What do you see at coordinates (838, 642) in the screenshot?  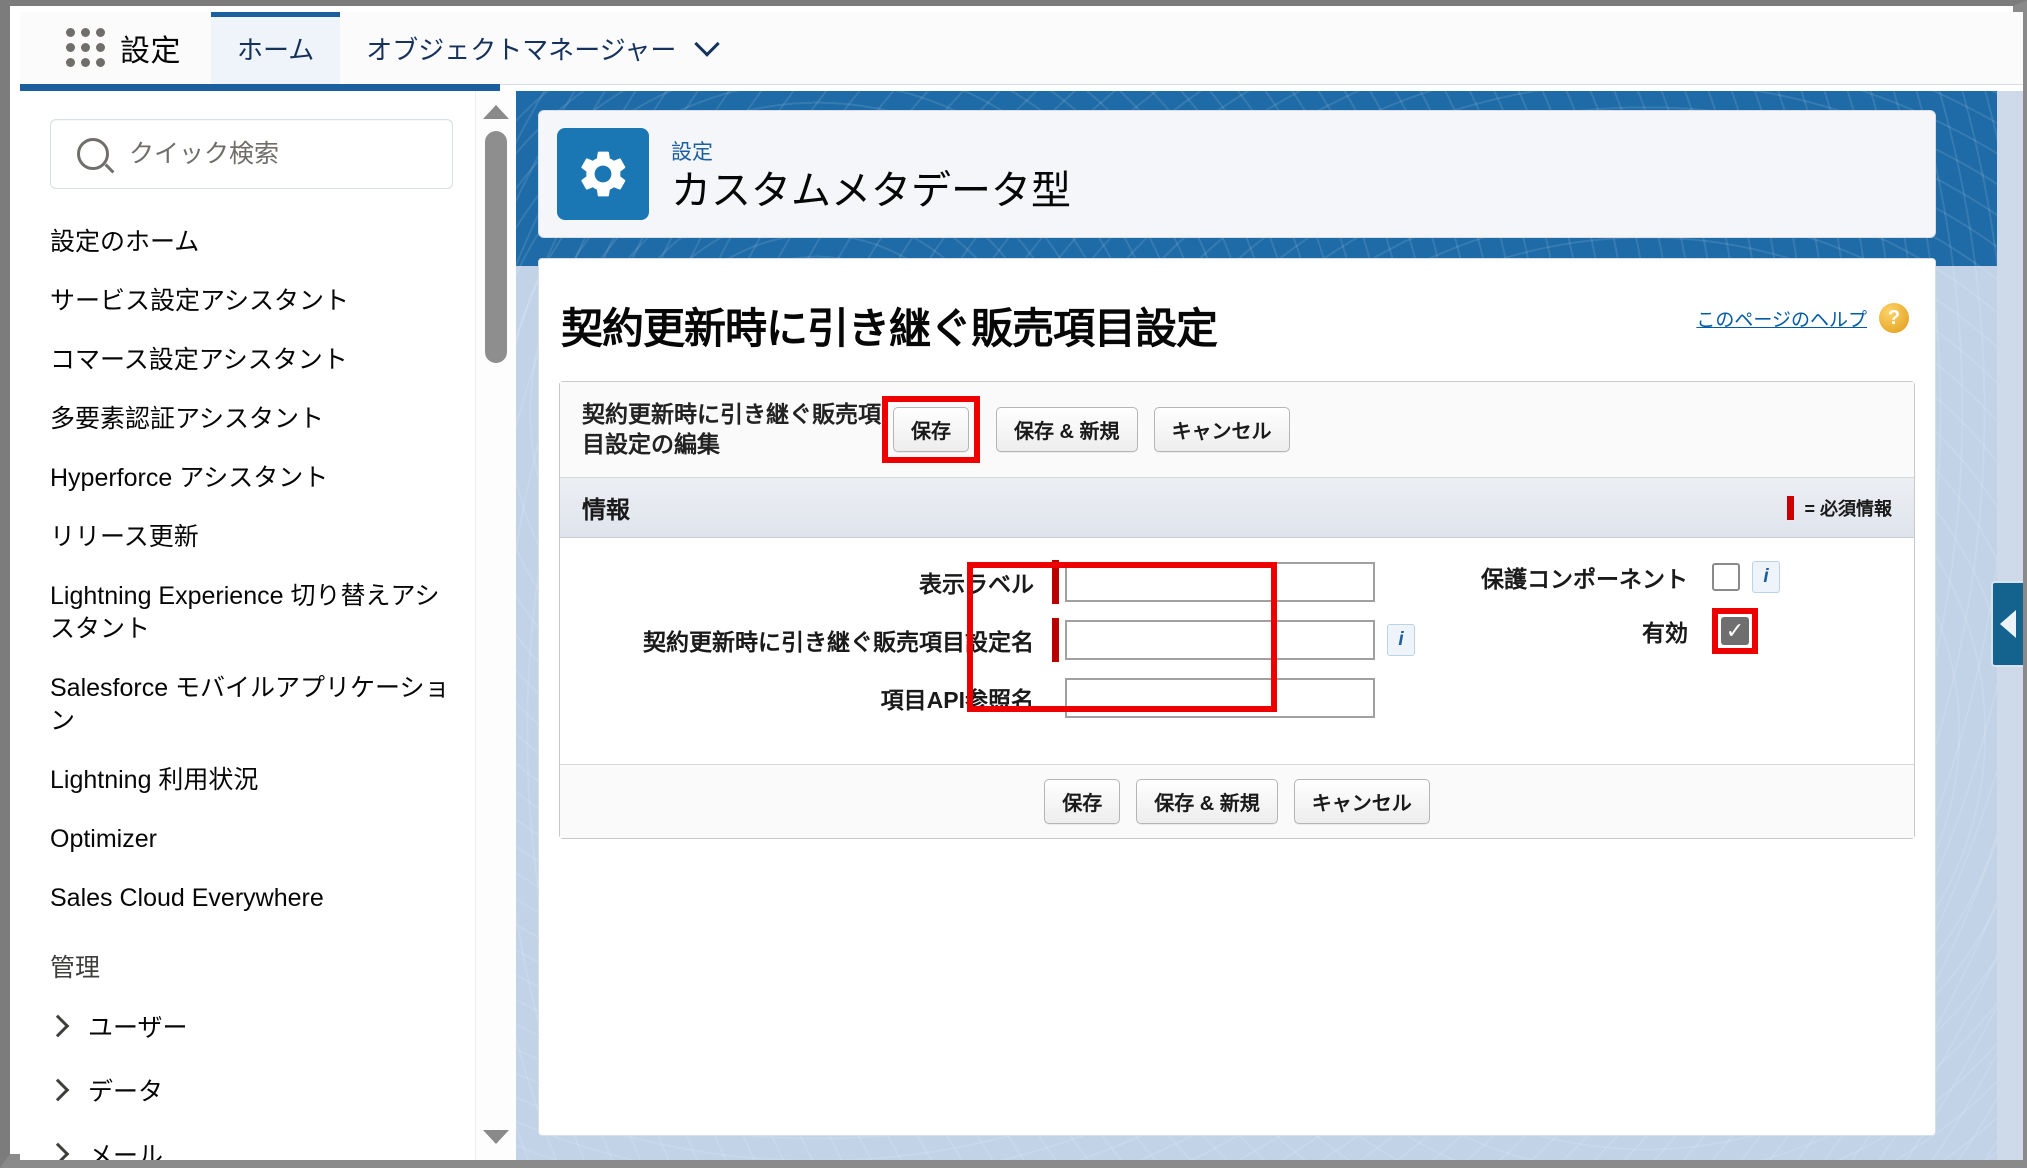 I see `field-label-record-name: 契約更新時に引き継ぐ販売項目設定名` at bounding box center [838, 642].